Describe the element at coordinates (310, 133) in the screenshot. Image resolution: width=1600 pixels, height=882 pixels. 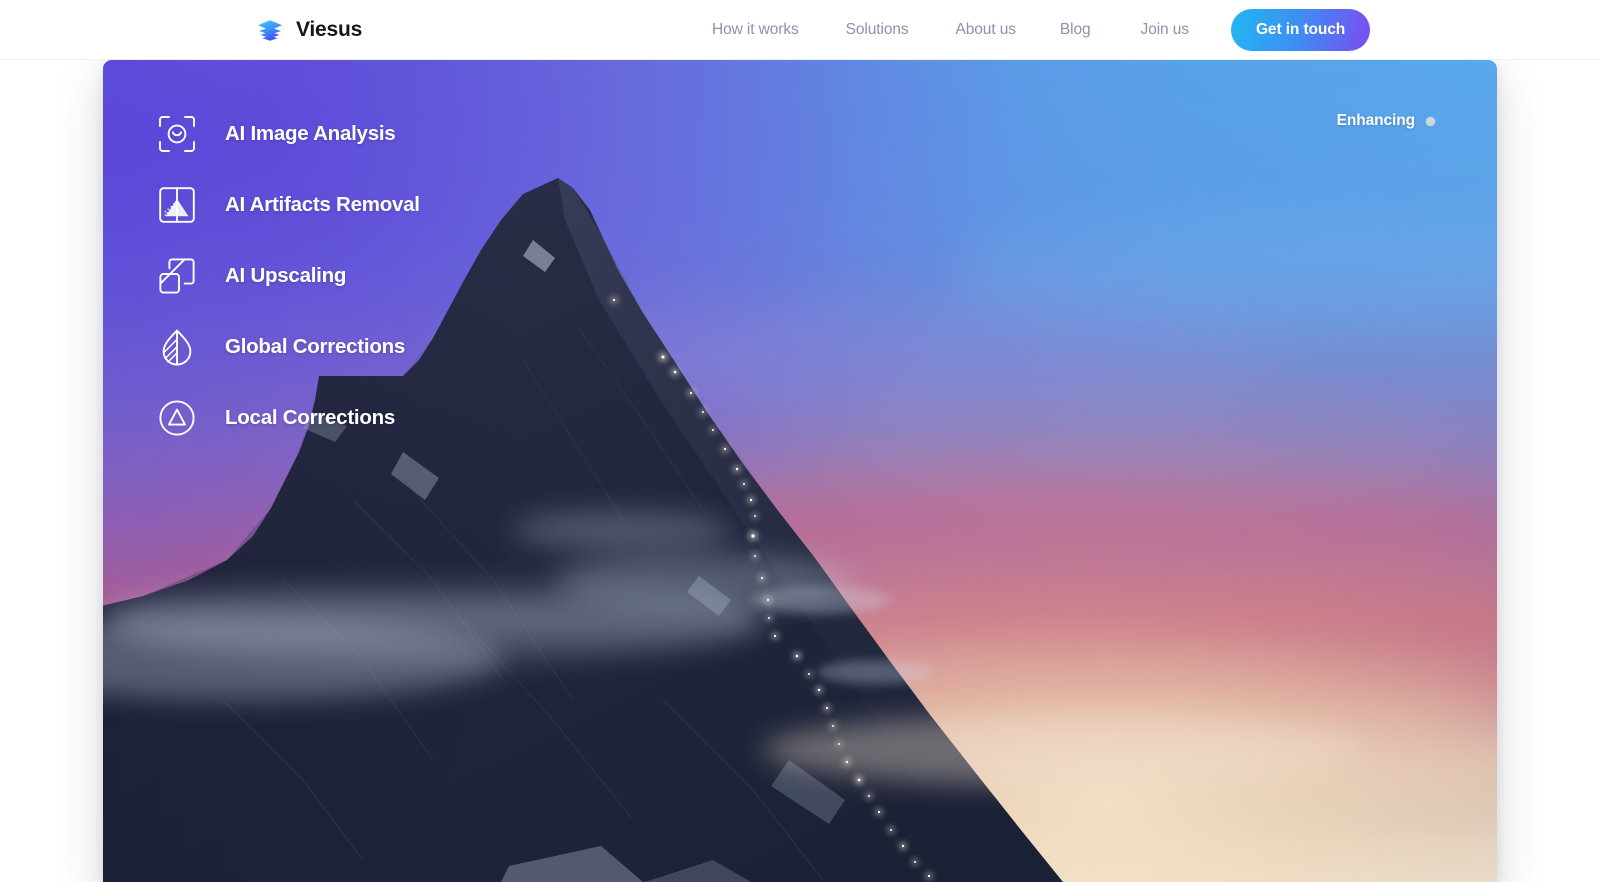
I see `feature-label: AI Image Analysis` at that location.